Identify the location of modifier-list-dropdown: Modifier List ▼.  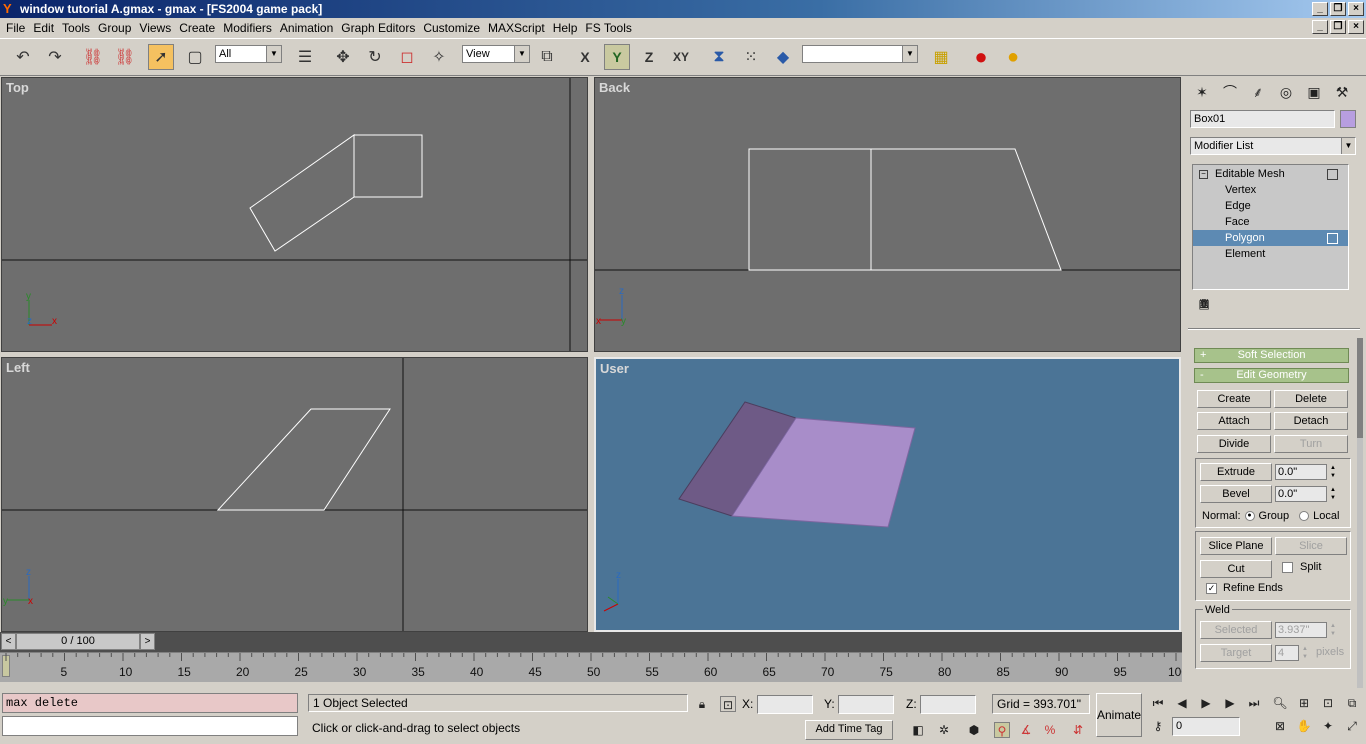
(1273, 146).